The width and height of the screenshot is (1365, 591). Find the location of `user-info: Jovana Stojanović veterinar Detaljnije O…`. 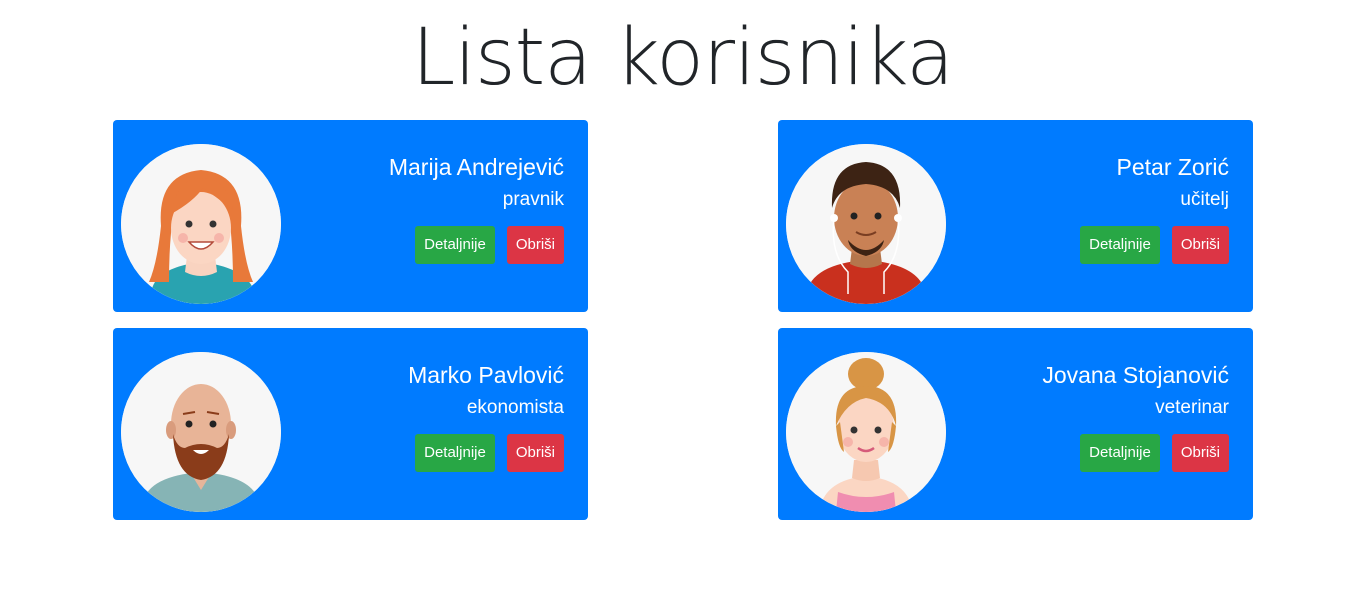

user-info: Jovana Stojanović veterinar Detaljnije O… is located at coordinates (1135, 415).